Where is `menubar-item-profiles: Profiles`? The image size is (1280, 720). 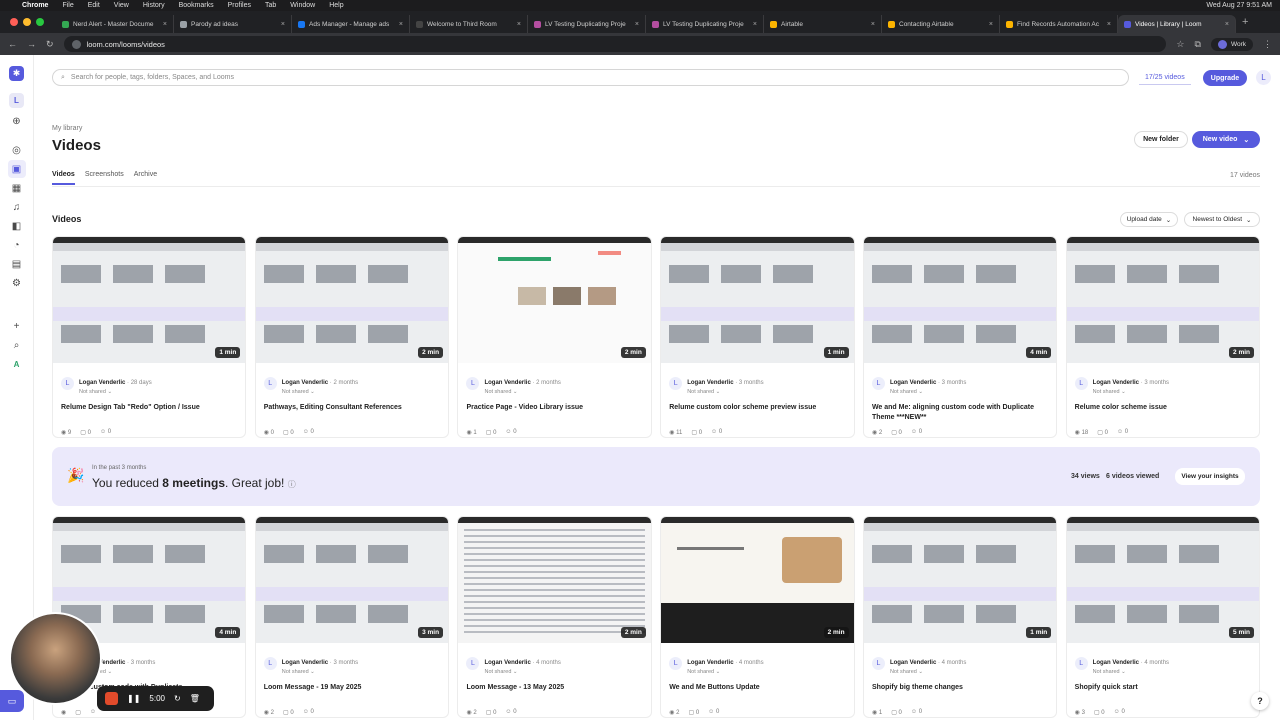 menubar-item-profiles: Profiles is located at coordinates (239, 5).